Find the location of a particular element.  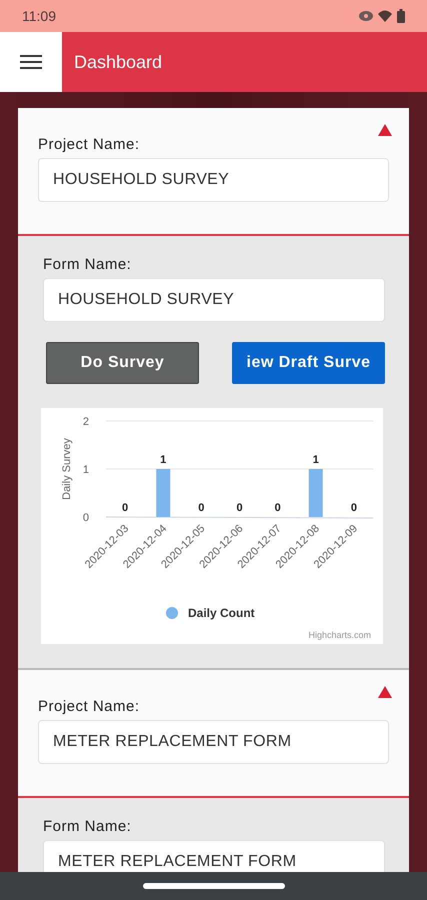

y-tick-label: 1 is located at coordinates (85, 470).